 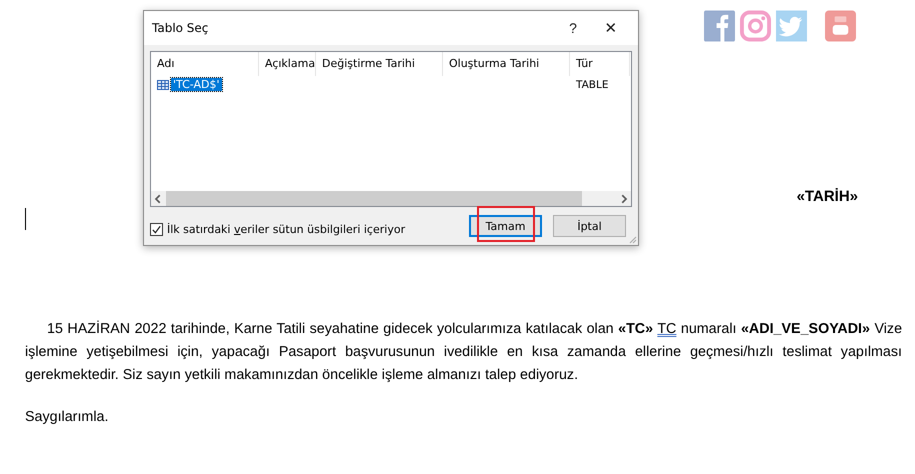 What do you see at coordinates (196, 84) in the screenshot?
I see `table-name: 'TC-AD$'` at bounding box center [196, 84].